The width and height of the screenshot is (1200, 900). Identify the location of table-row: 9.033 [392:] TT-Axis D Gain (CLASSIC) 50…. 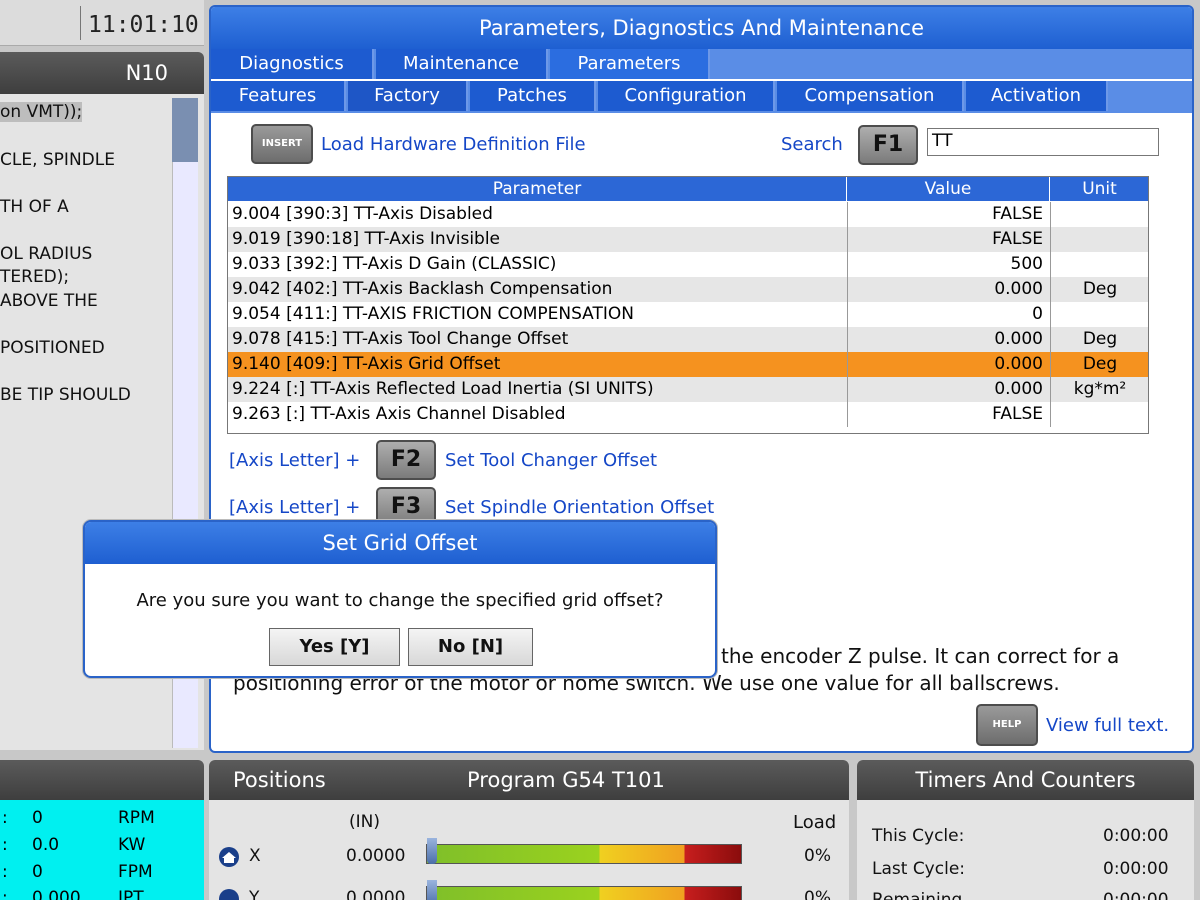
(688, 264).